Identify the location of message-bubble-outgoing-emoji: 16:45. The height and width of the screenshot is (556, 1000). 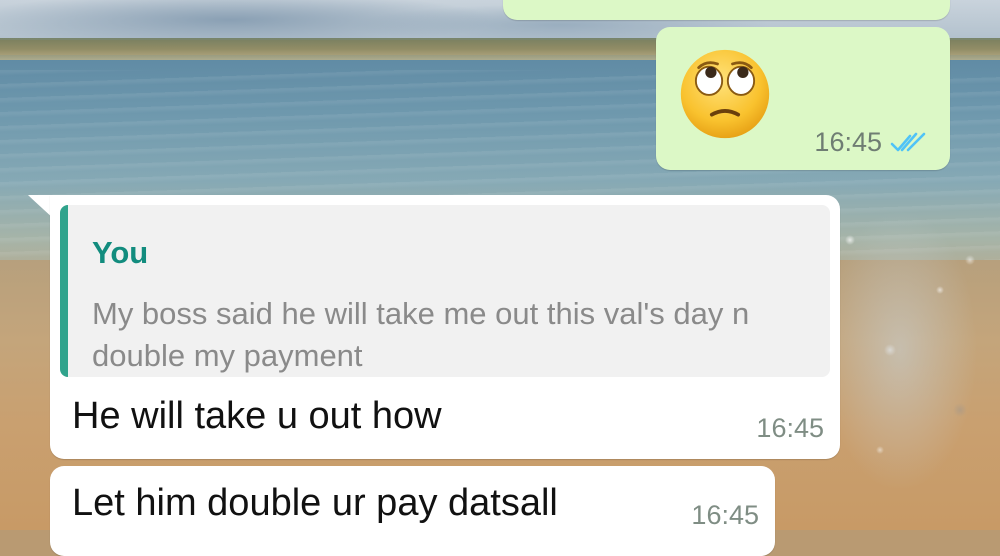
(803, 98).